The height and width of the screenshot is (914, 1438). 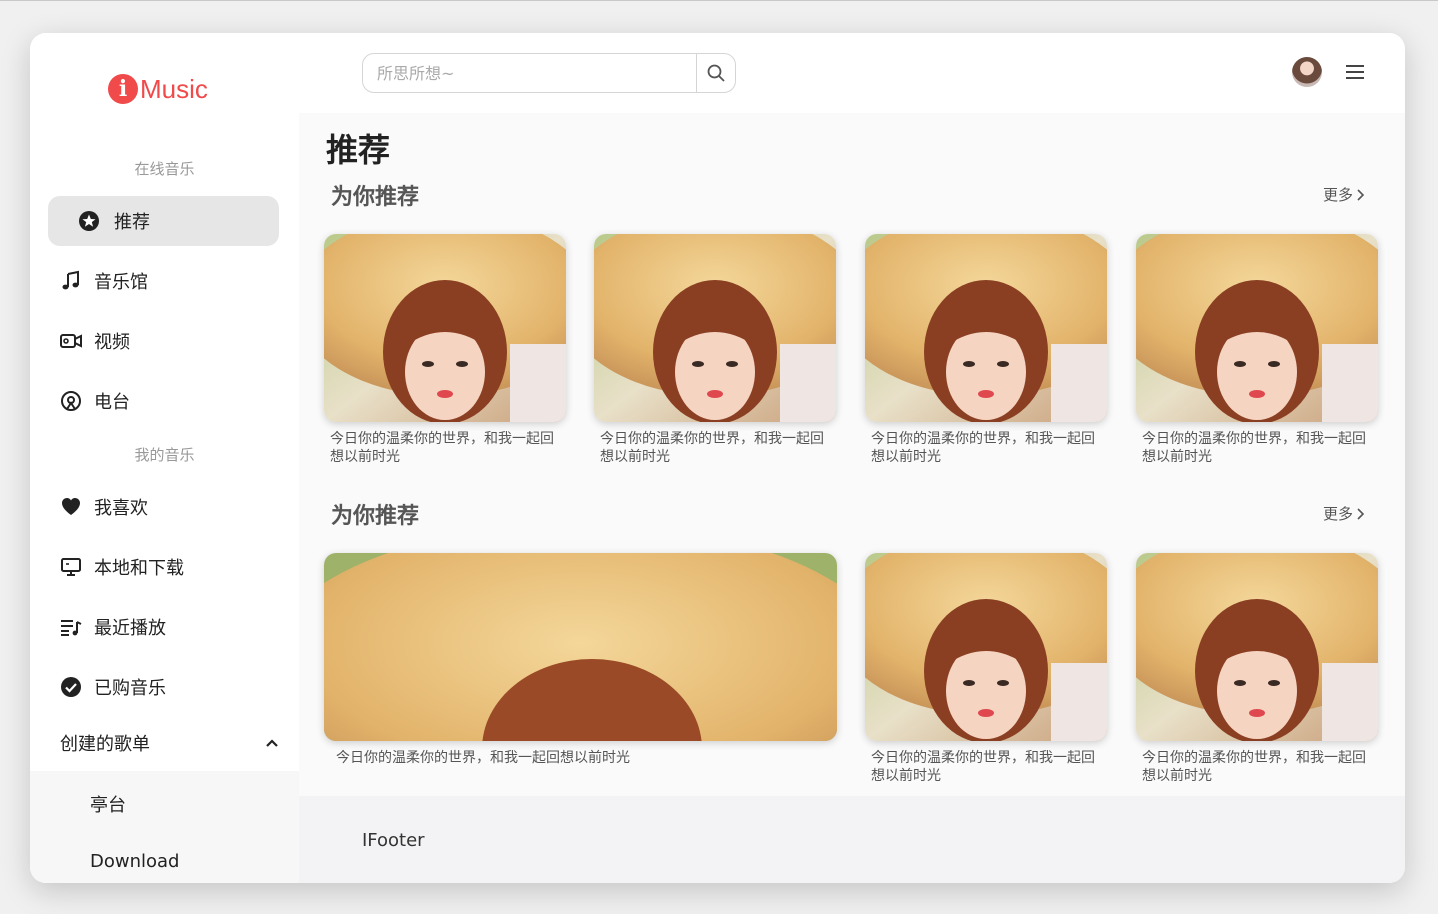 What do you see at coordinates (163, 401) in the screenshot?
I see `sidebar-item-radio: 电台` at bounding box center [163, 401].